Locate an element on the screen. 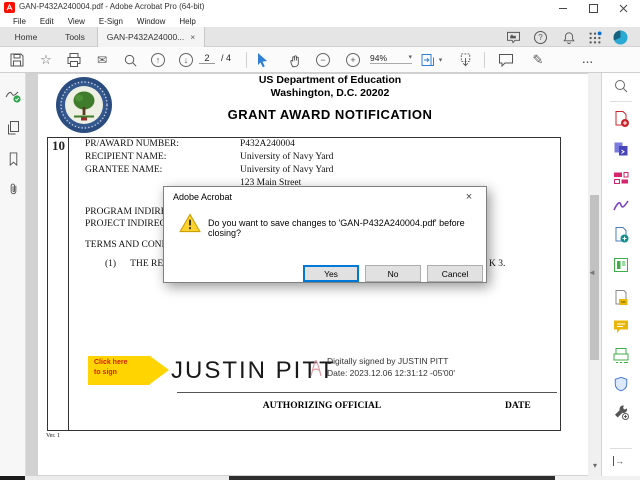  email-icon: ✉ is located at coordinates (102, 60).